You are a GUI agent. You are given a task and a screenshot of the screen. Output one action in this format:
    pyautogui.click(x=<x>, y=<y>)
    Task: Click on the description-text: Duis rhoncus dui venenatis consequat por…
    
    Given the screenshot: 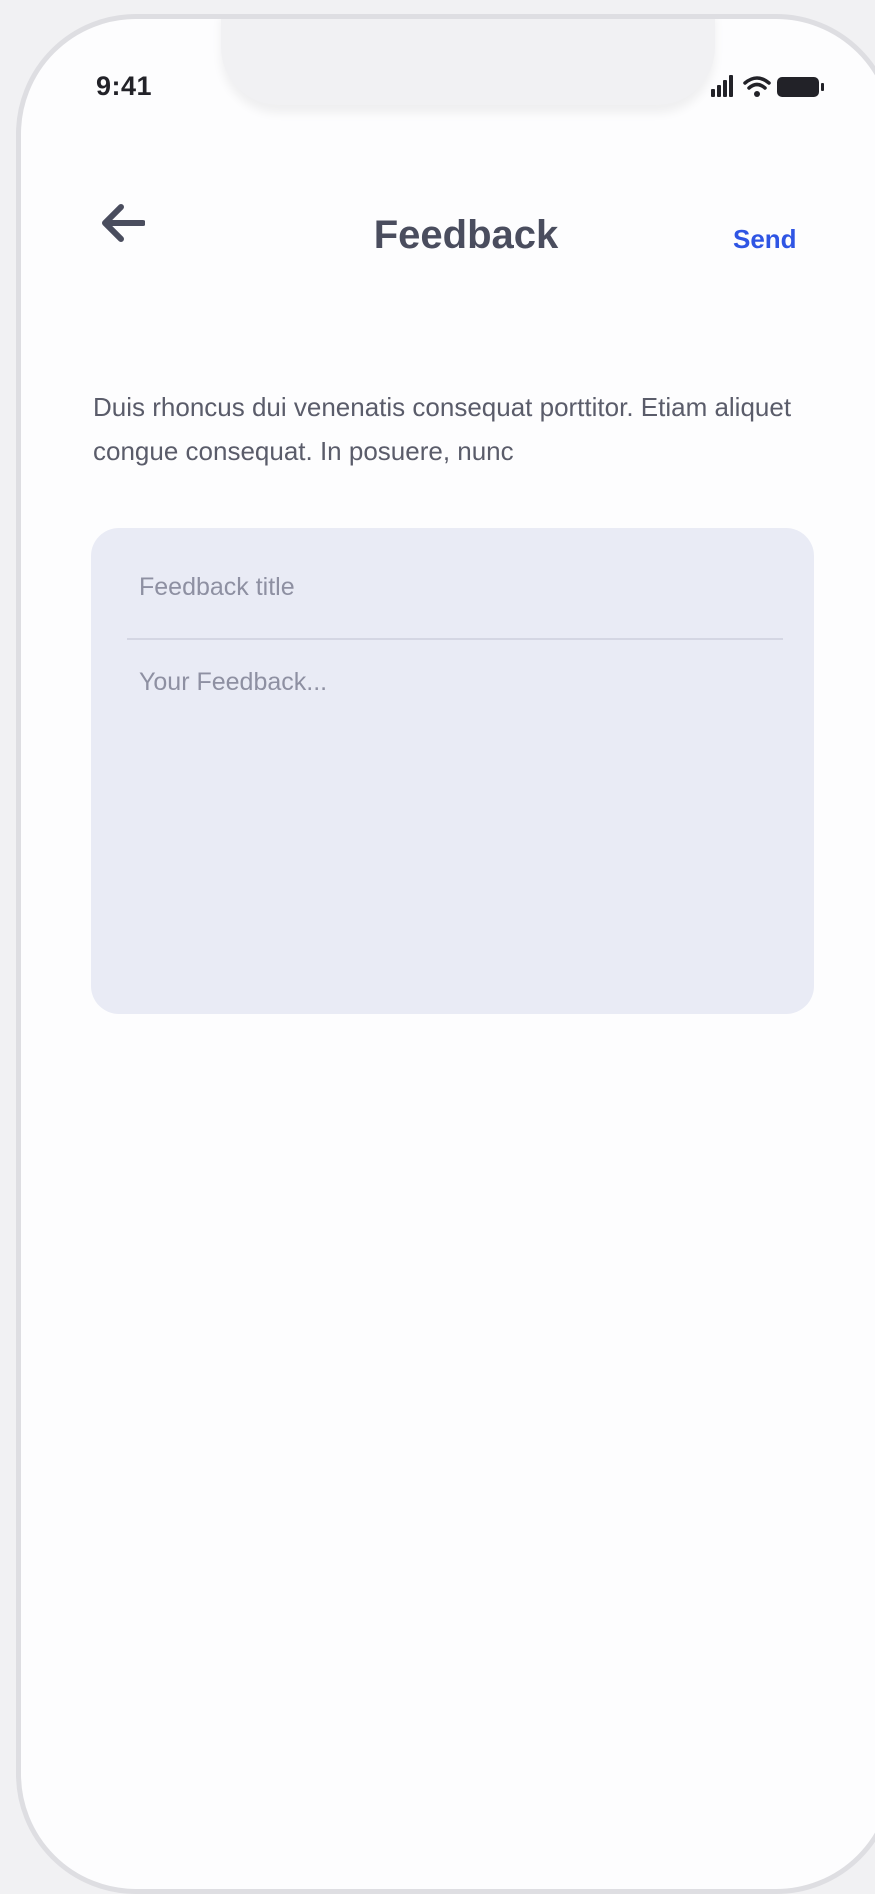 What is the action you would take?
    pyautogui.click(x=442, y=429)
    